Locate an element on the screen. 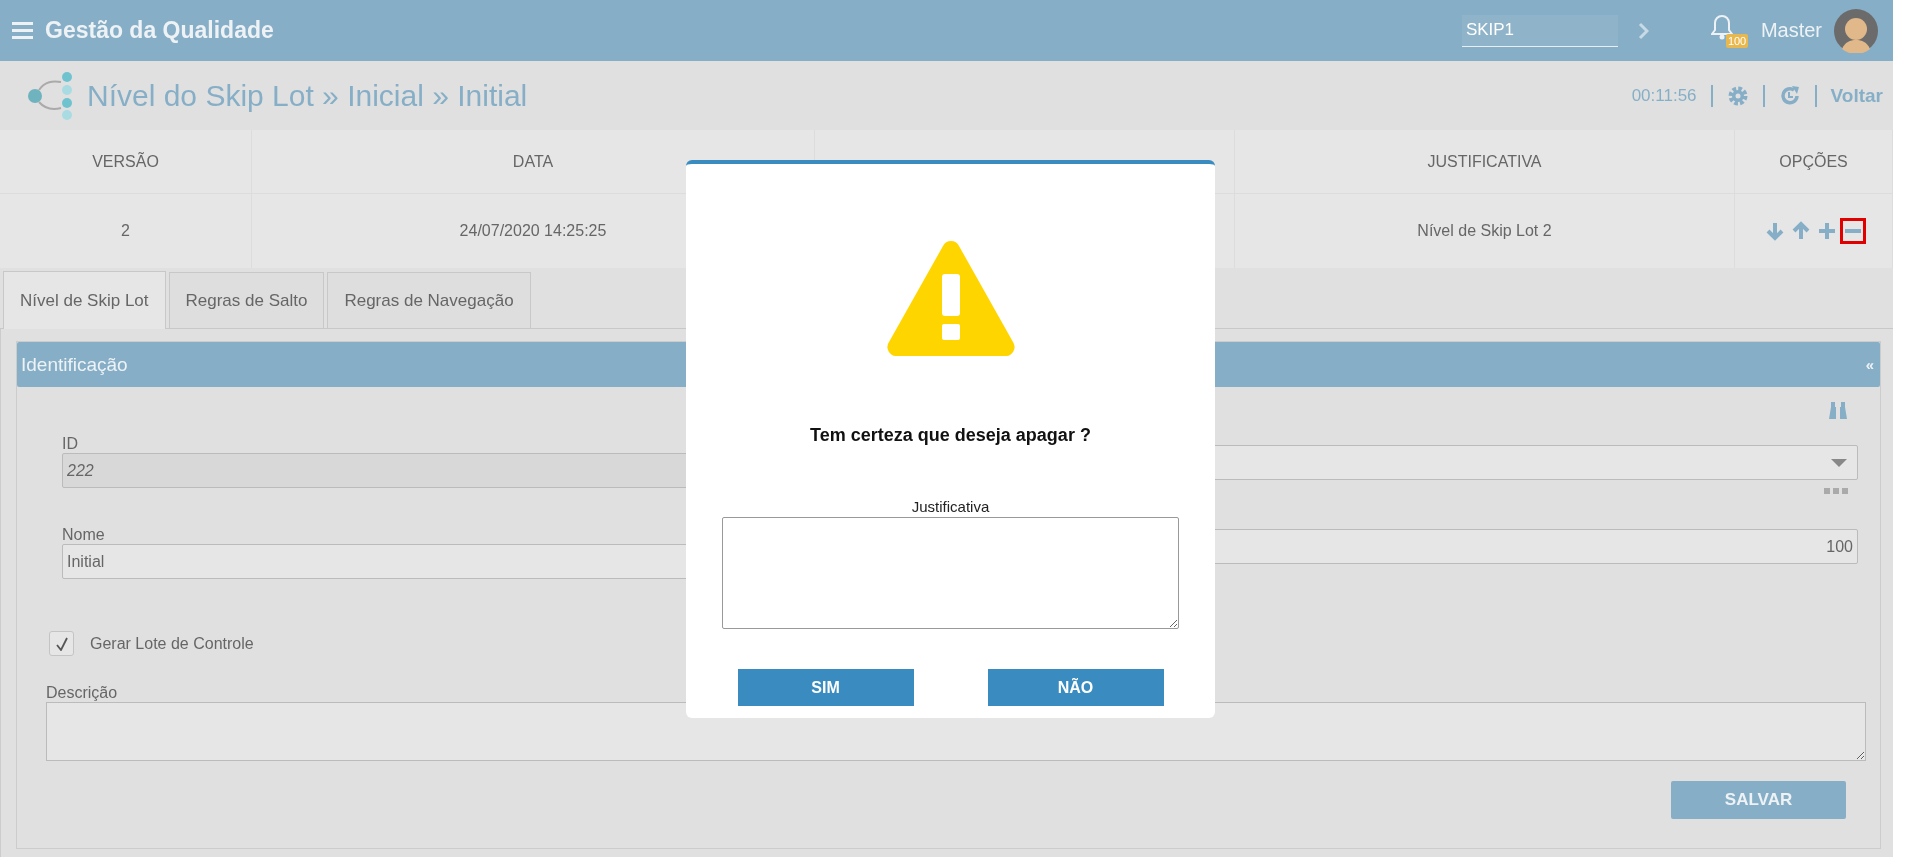  dialog-button: SIM is located at coordinates (825, 687).